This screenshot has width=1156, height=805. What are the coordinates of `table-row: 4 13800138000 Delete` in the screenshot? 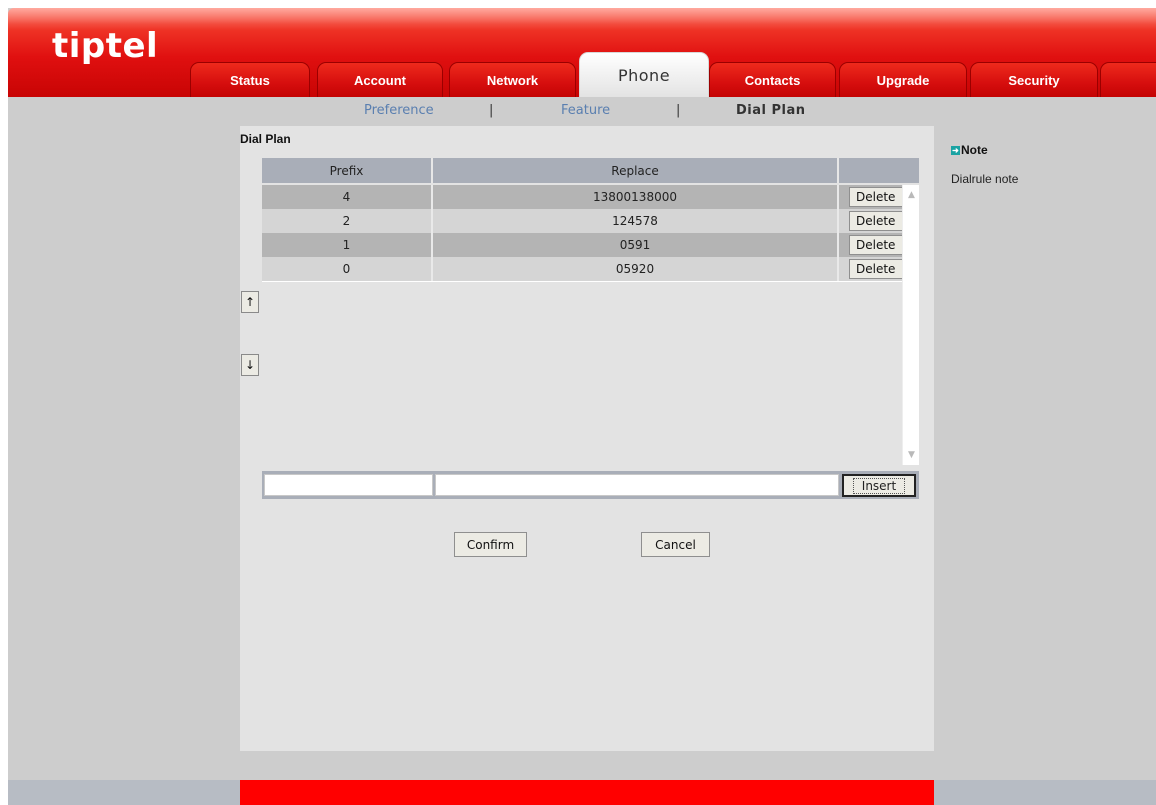 It's located at (583, 197).